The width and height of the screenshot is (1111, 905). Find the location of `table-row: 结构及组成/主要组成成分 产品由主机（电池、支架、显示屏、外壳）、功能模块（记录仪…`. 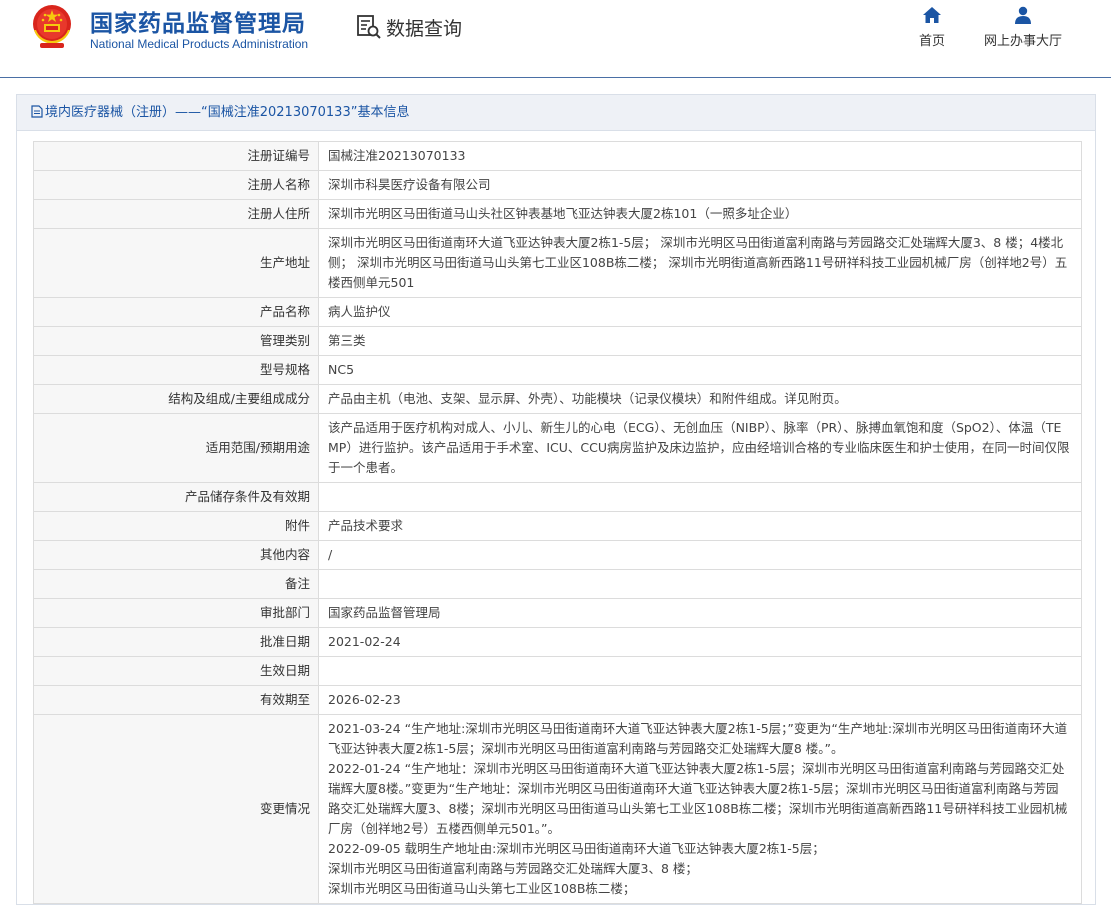

table-row: 结构及组成/主要组成成分 产品由主机（电池、支架、显示屏、外壳）、功能模块（记录仪… is located at coordinates (557, 399).